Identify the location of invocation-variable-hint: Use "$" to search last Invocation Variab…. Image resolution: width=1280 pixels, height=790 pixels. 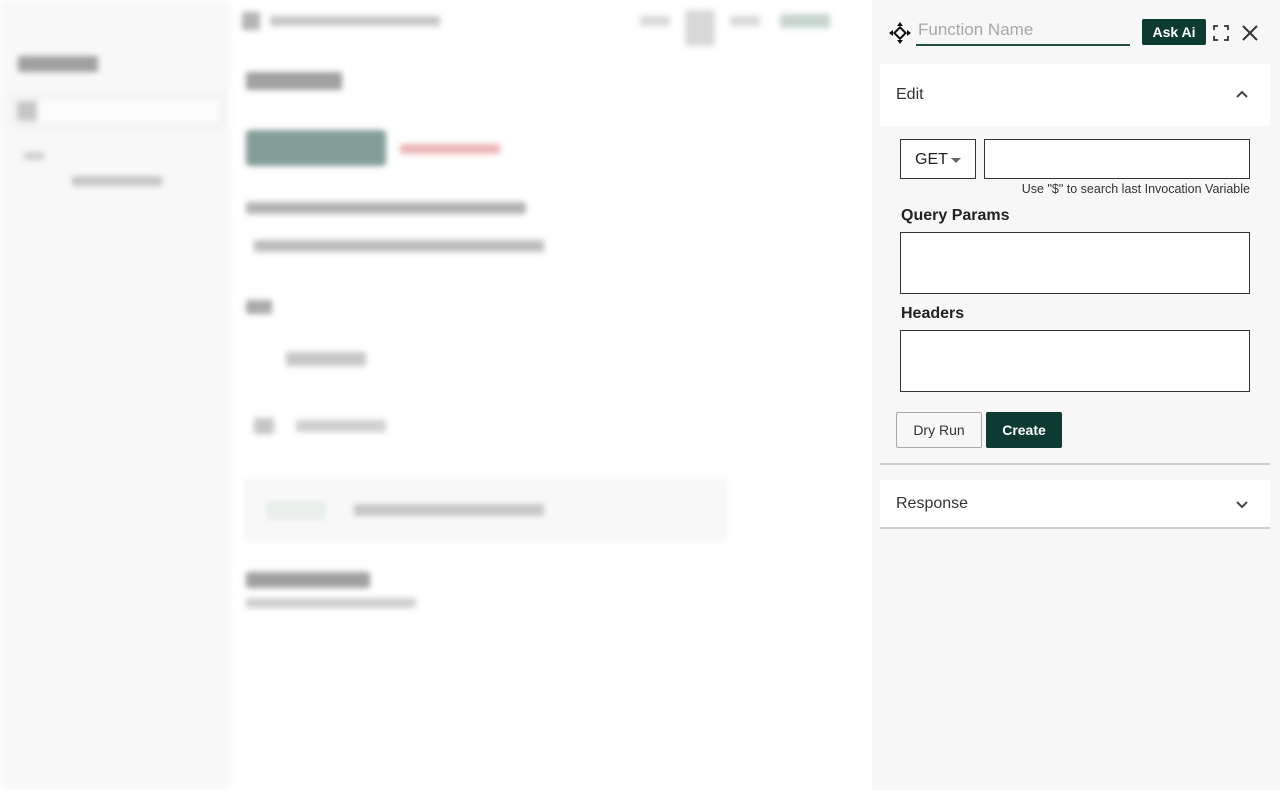
(1135, 189).